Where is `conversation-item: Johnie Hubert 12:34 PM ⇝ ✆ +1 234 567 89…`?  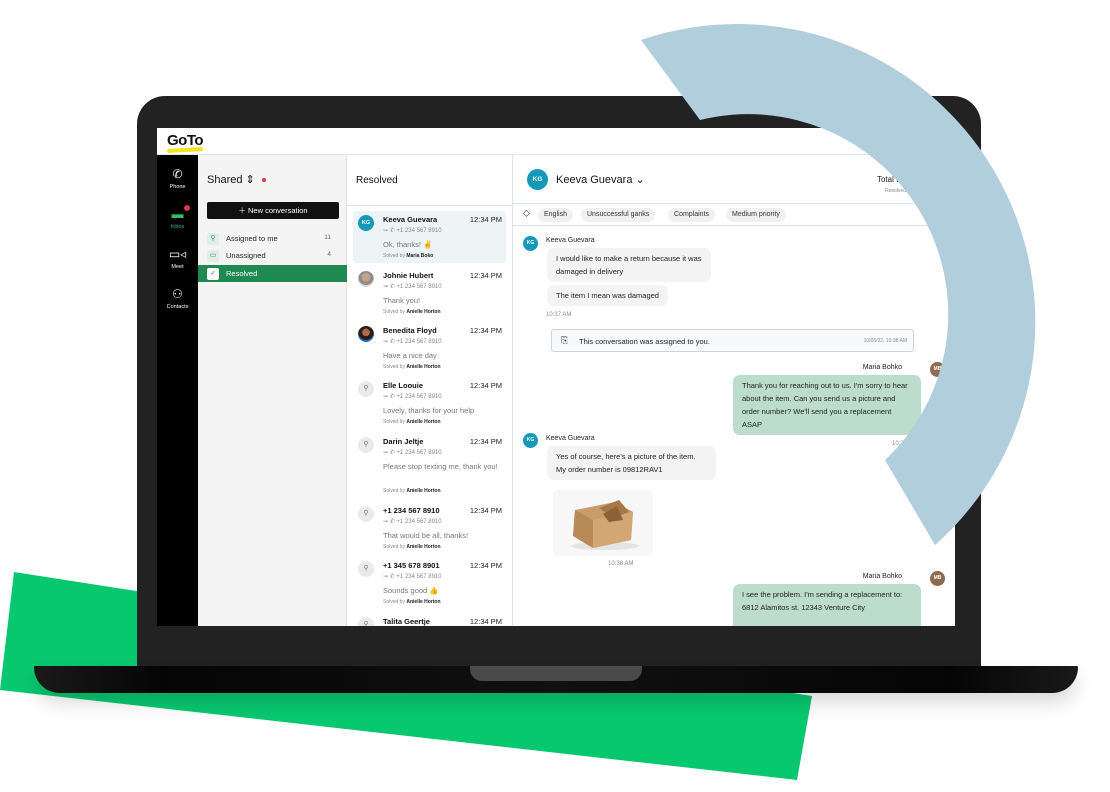
conversation-item: Johnie Hubert 12:34 PM ⇝ ✆ +1 234 567 89… is located at coordinates (429, 293).